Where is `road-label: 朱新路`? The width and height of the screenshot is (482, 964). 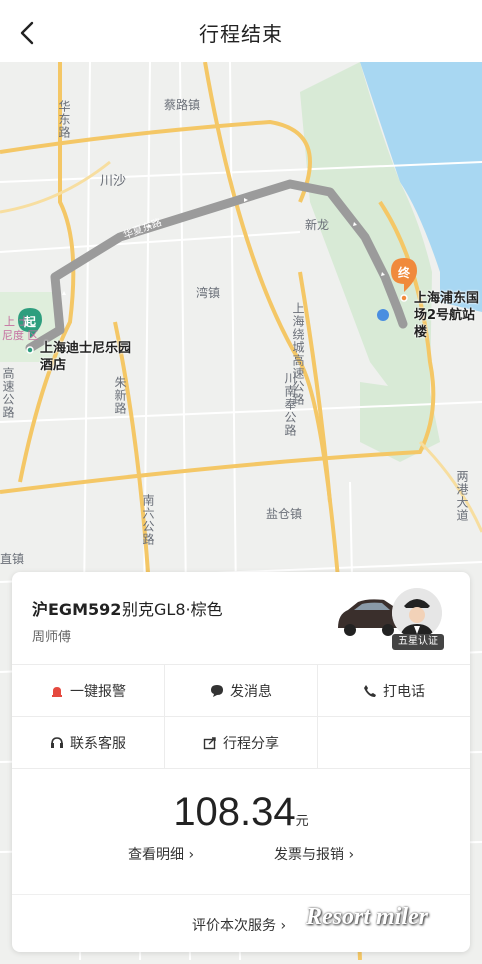
road-label: 朱新路 is located at coordinates (120, 395).